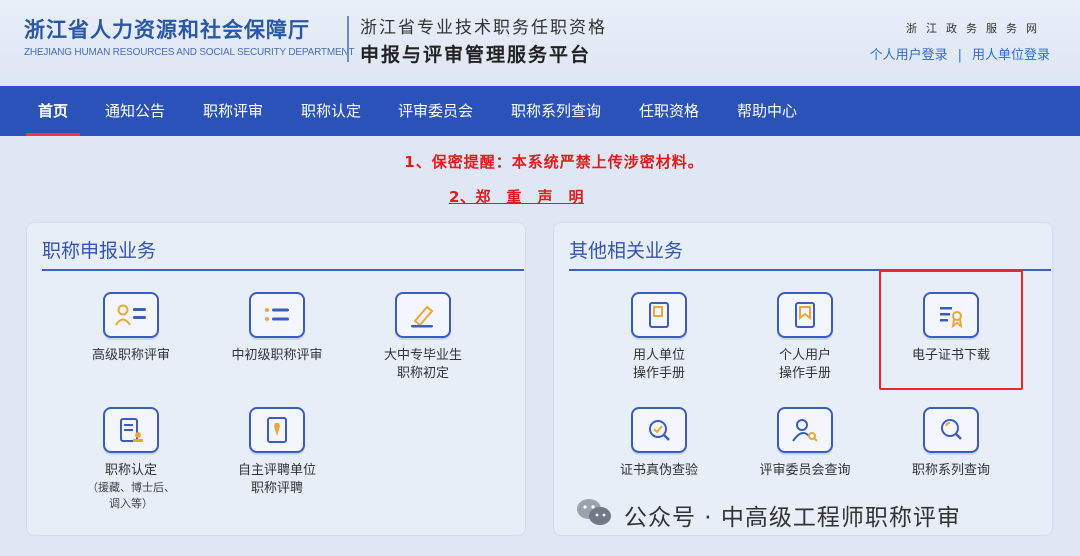  I want to click on tile-label: 自主评聘单位 职称评聘, so click(276, 479).